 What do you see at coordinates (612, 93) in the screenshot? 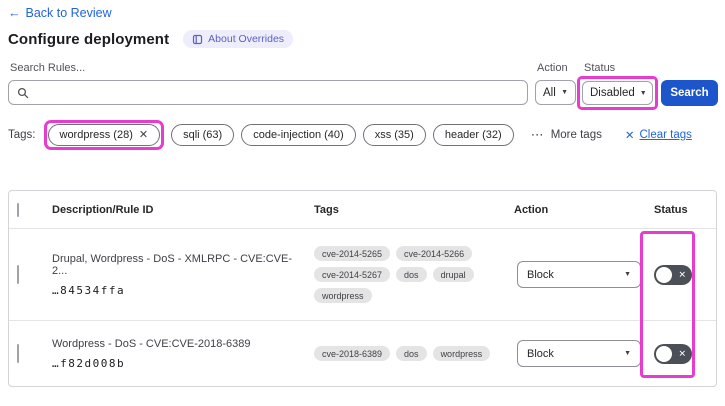
I see `status-filter-value: Disabled` at bounding box center [612, 93].